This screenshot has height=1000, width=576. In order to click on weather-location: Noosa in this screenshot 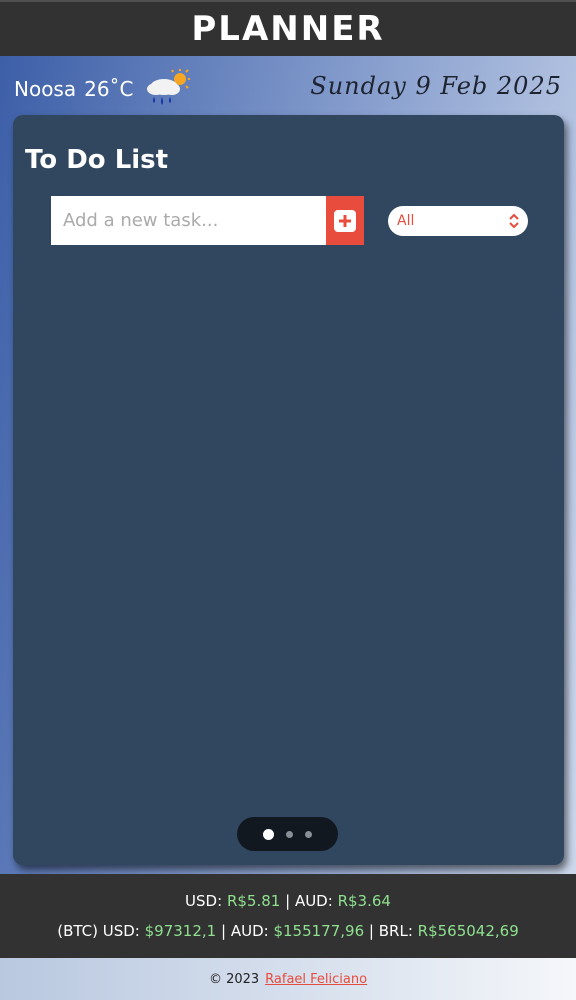, I will do `click(45, 89)`.